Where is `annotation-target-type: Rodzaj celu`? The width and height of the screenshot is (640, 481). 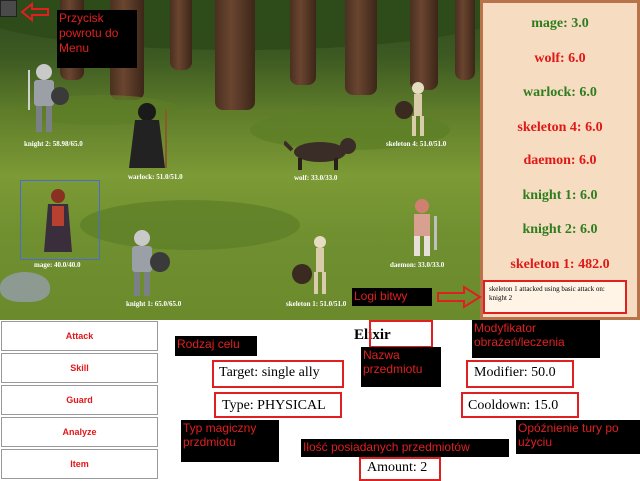
annotation-target-type: Rodzaj celu is located at coordinates (216, 346).